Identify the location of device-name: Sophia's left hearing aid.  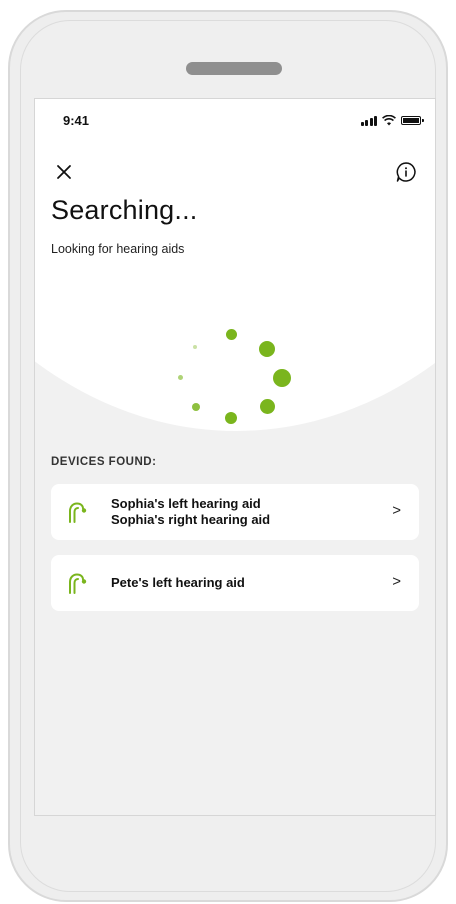
(186, 503).